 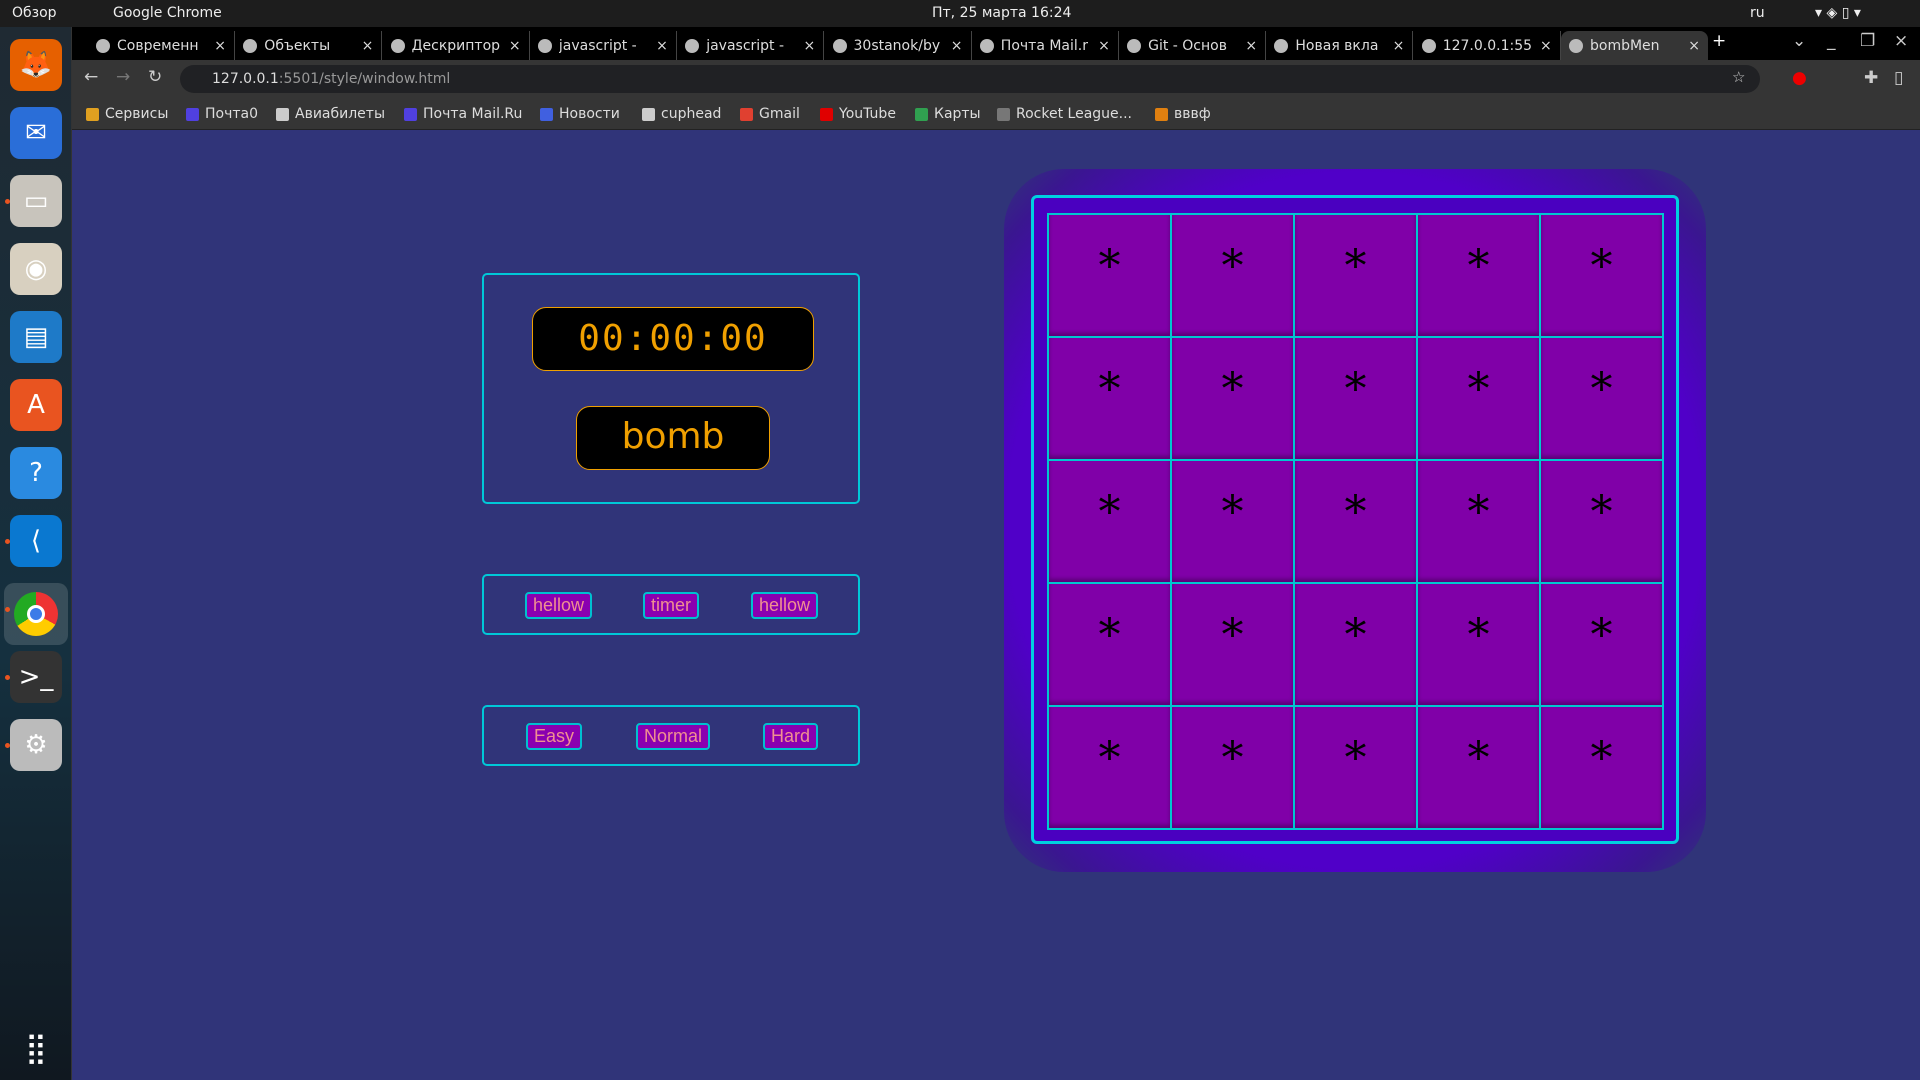 What do you see at coordinates (785, 605) in the screenshot?
I see `hellow-button-2: hellow` at bounding box center [785, 605].